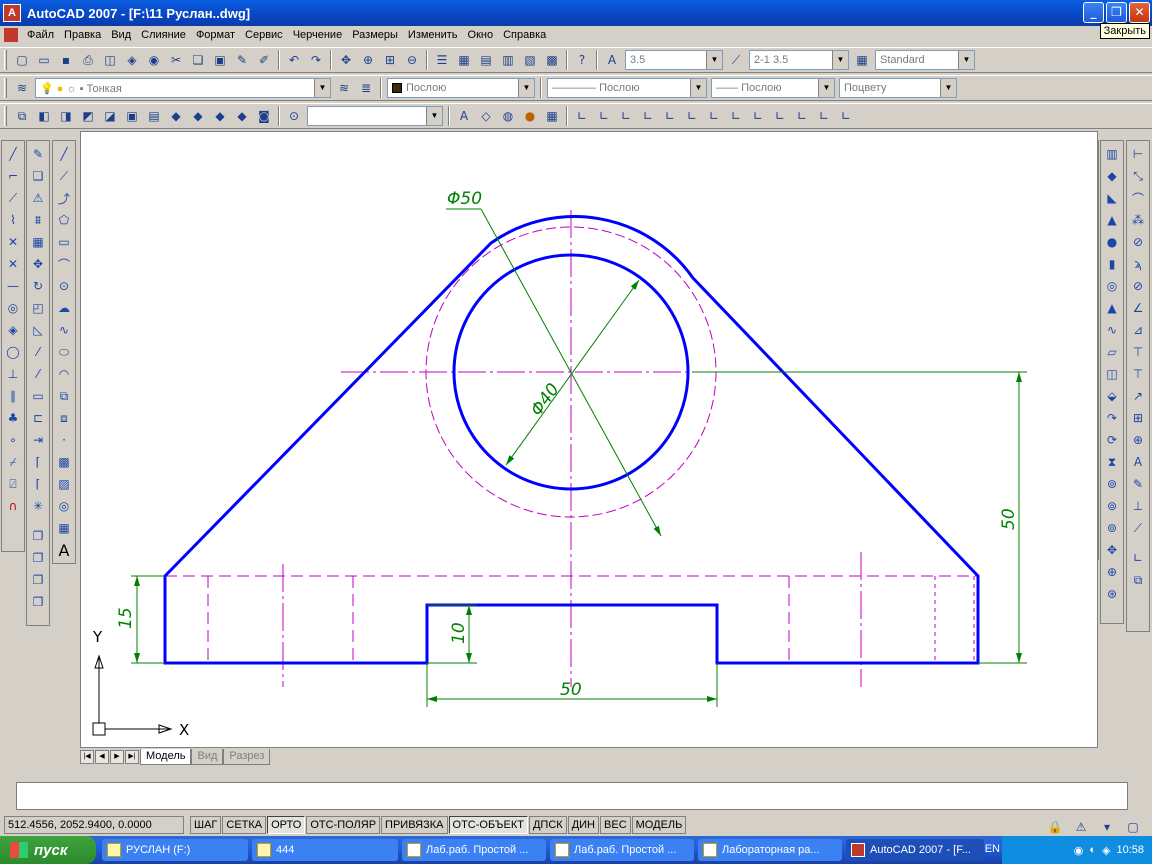  I want to click on open-icon: ▭, so click(44, 60).